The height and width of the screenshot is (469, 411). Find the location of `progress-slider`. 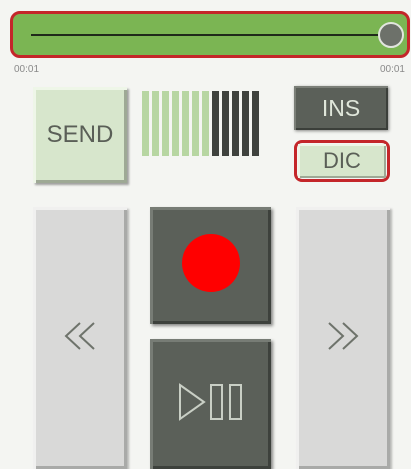

progress-slider is located at coordinates (210, 34).